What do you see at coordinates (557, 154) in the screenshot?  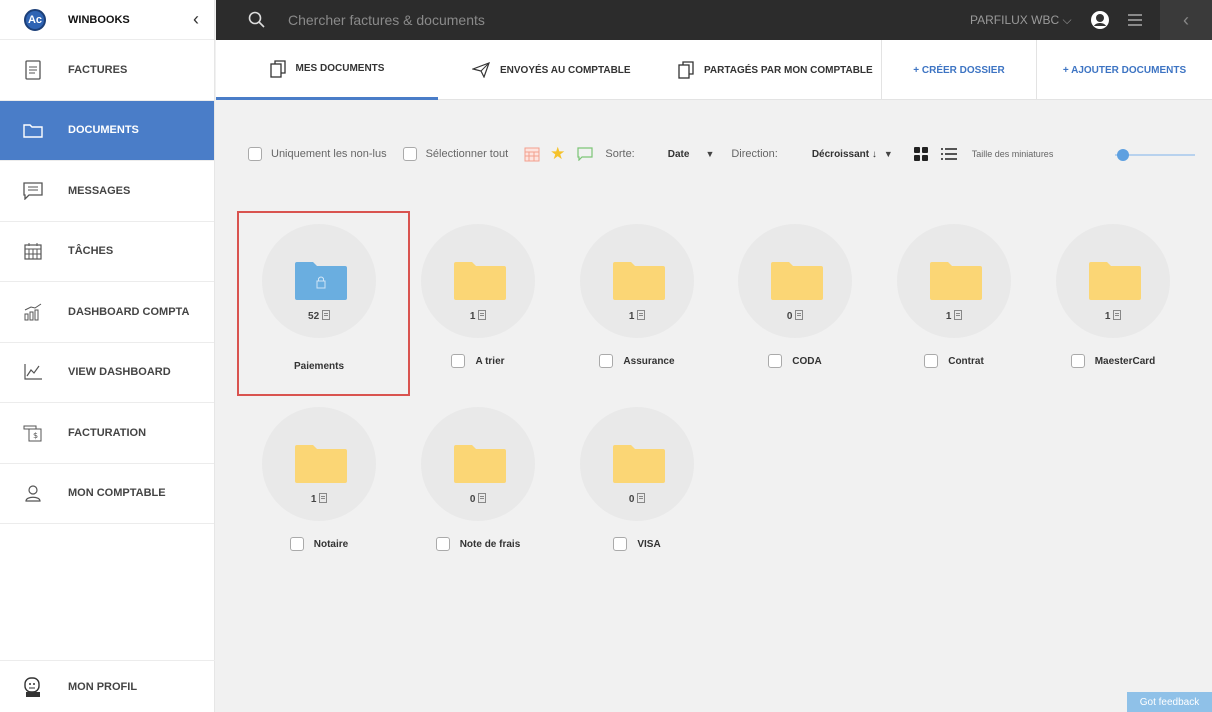 I see `star-filter-icon: ★` at bounding box center [557, 154].